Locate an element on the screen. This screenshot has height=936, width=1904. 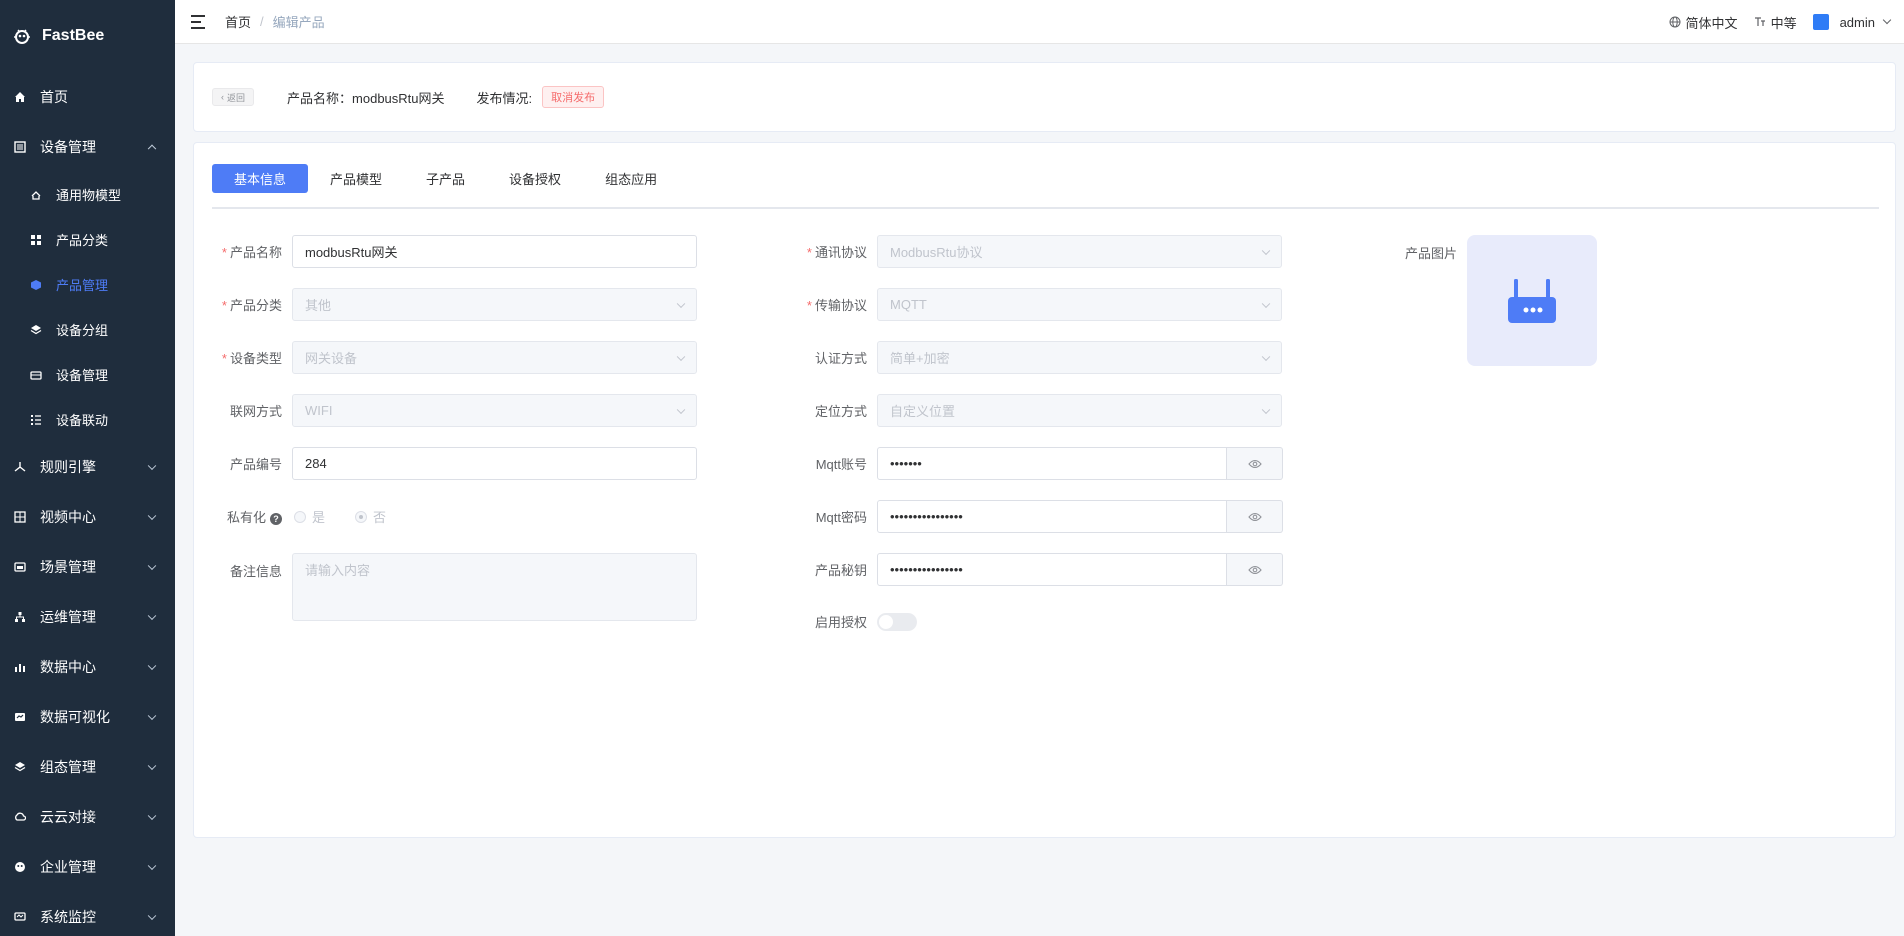
bar-chart-icon is located at coordinates (19, 667).